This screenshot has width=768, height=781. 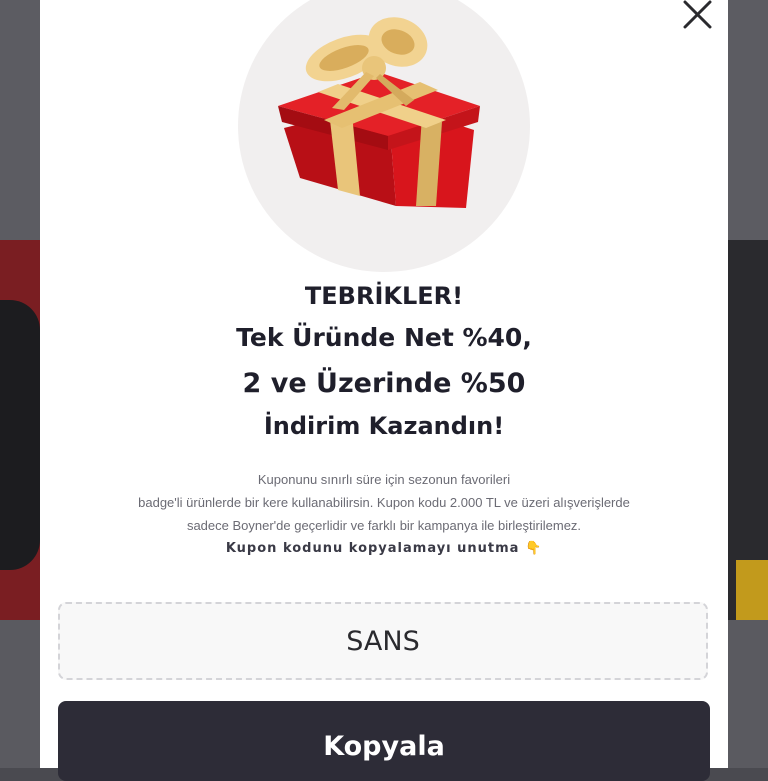 I want to click on gift-illustration, so click(x=384, y=136).